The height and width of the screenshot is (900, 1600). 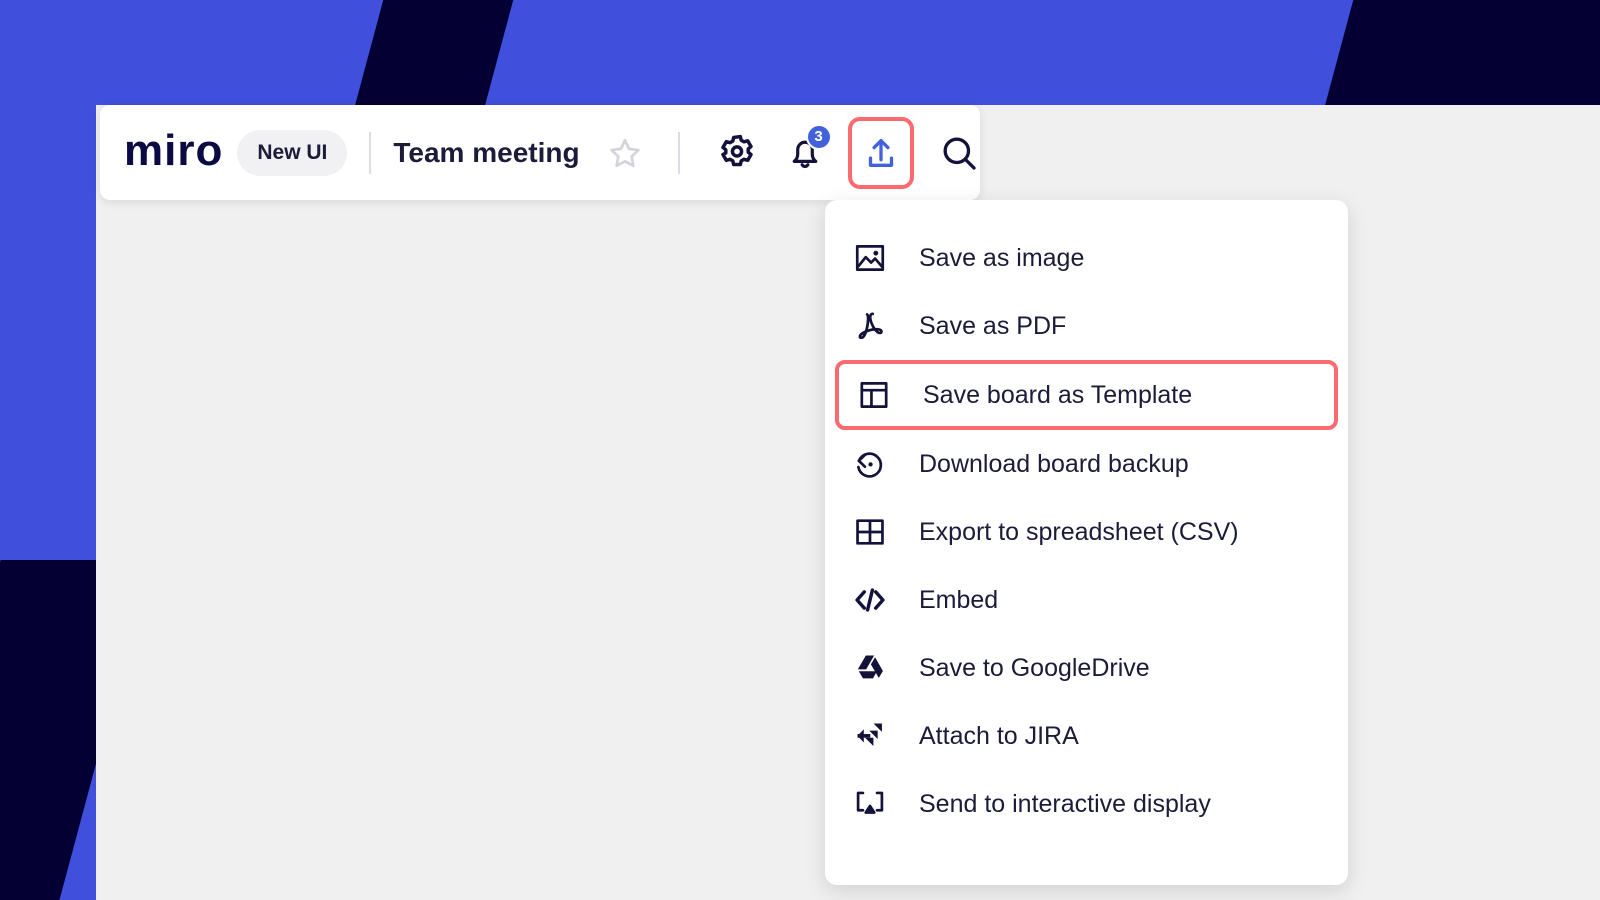 I want to click on cast-display-icon, so click(x=870, y=804).